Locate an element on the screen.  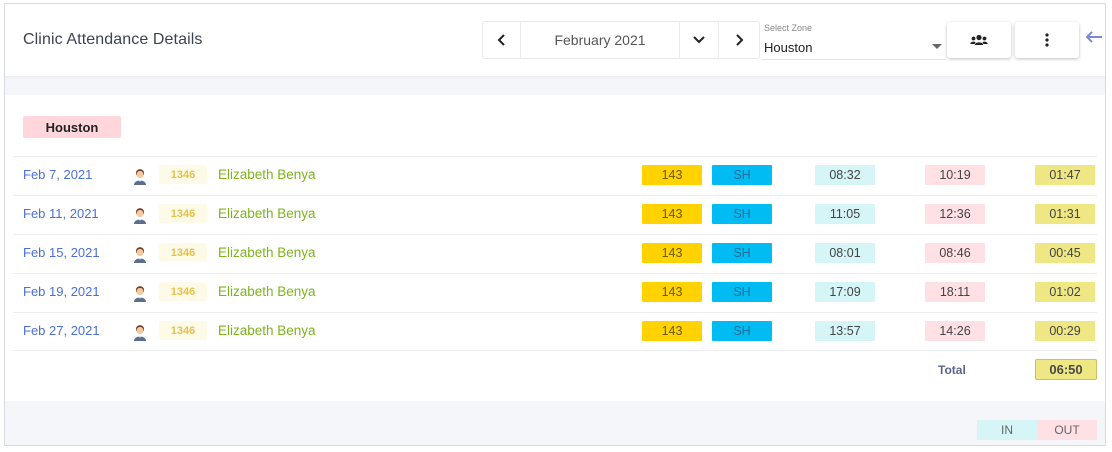
caret-down-icon is located at coordinates (937, 46).